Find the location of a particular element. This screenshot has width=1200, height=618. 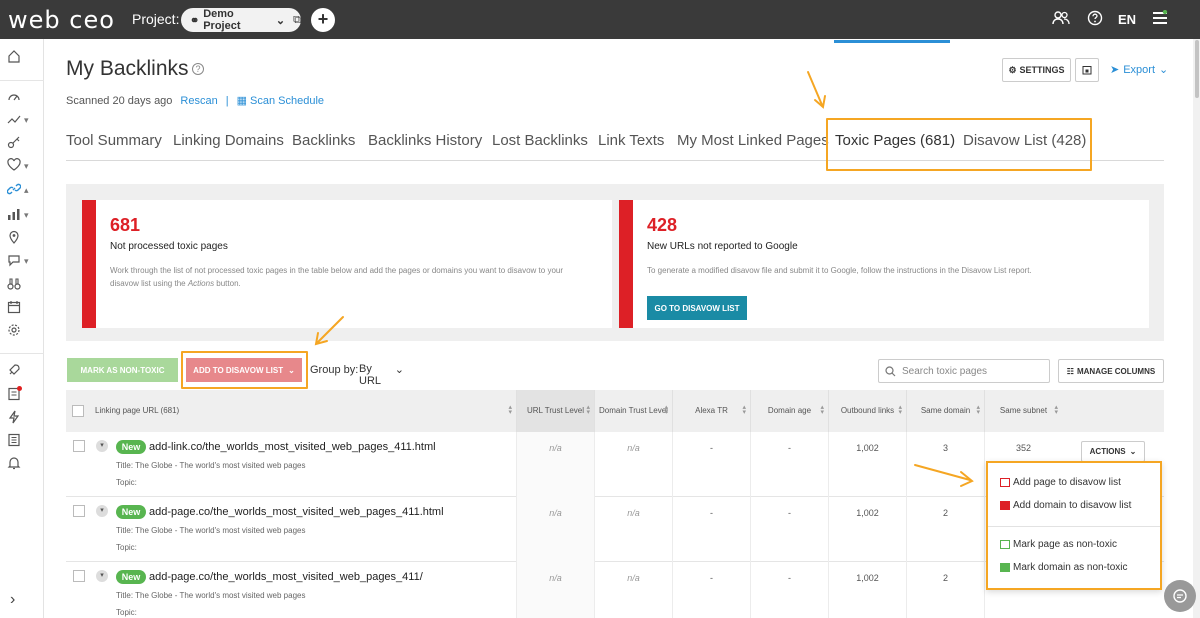

tab-backlinks-history: Backlinks History is located at coordinates (425, 140).